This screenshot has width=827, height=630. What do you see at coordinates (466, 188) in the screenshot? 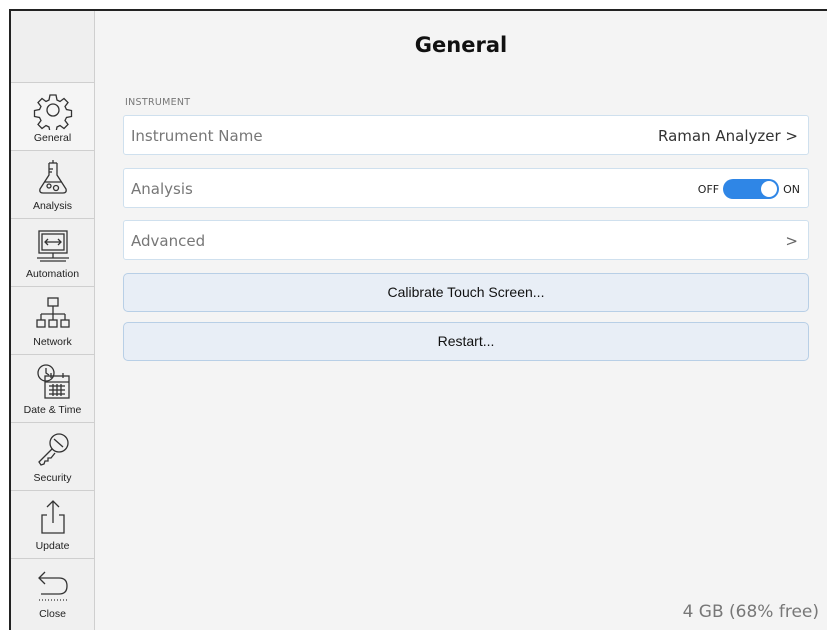
I see `analysis-row: Analysis OFF ON` at bounding box center [466, 188].